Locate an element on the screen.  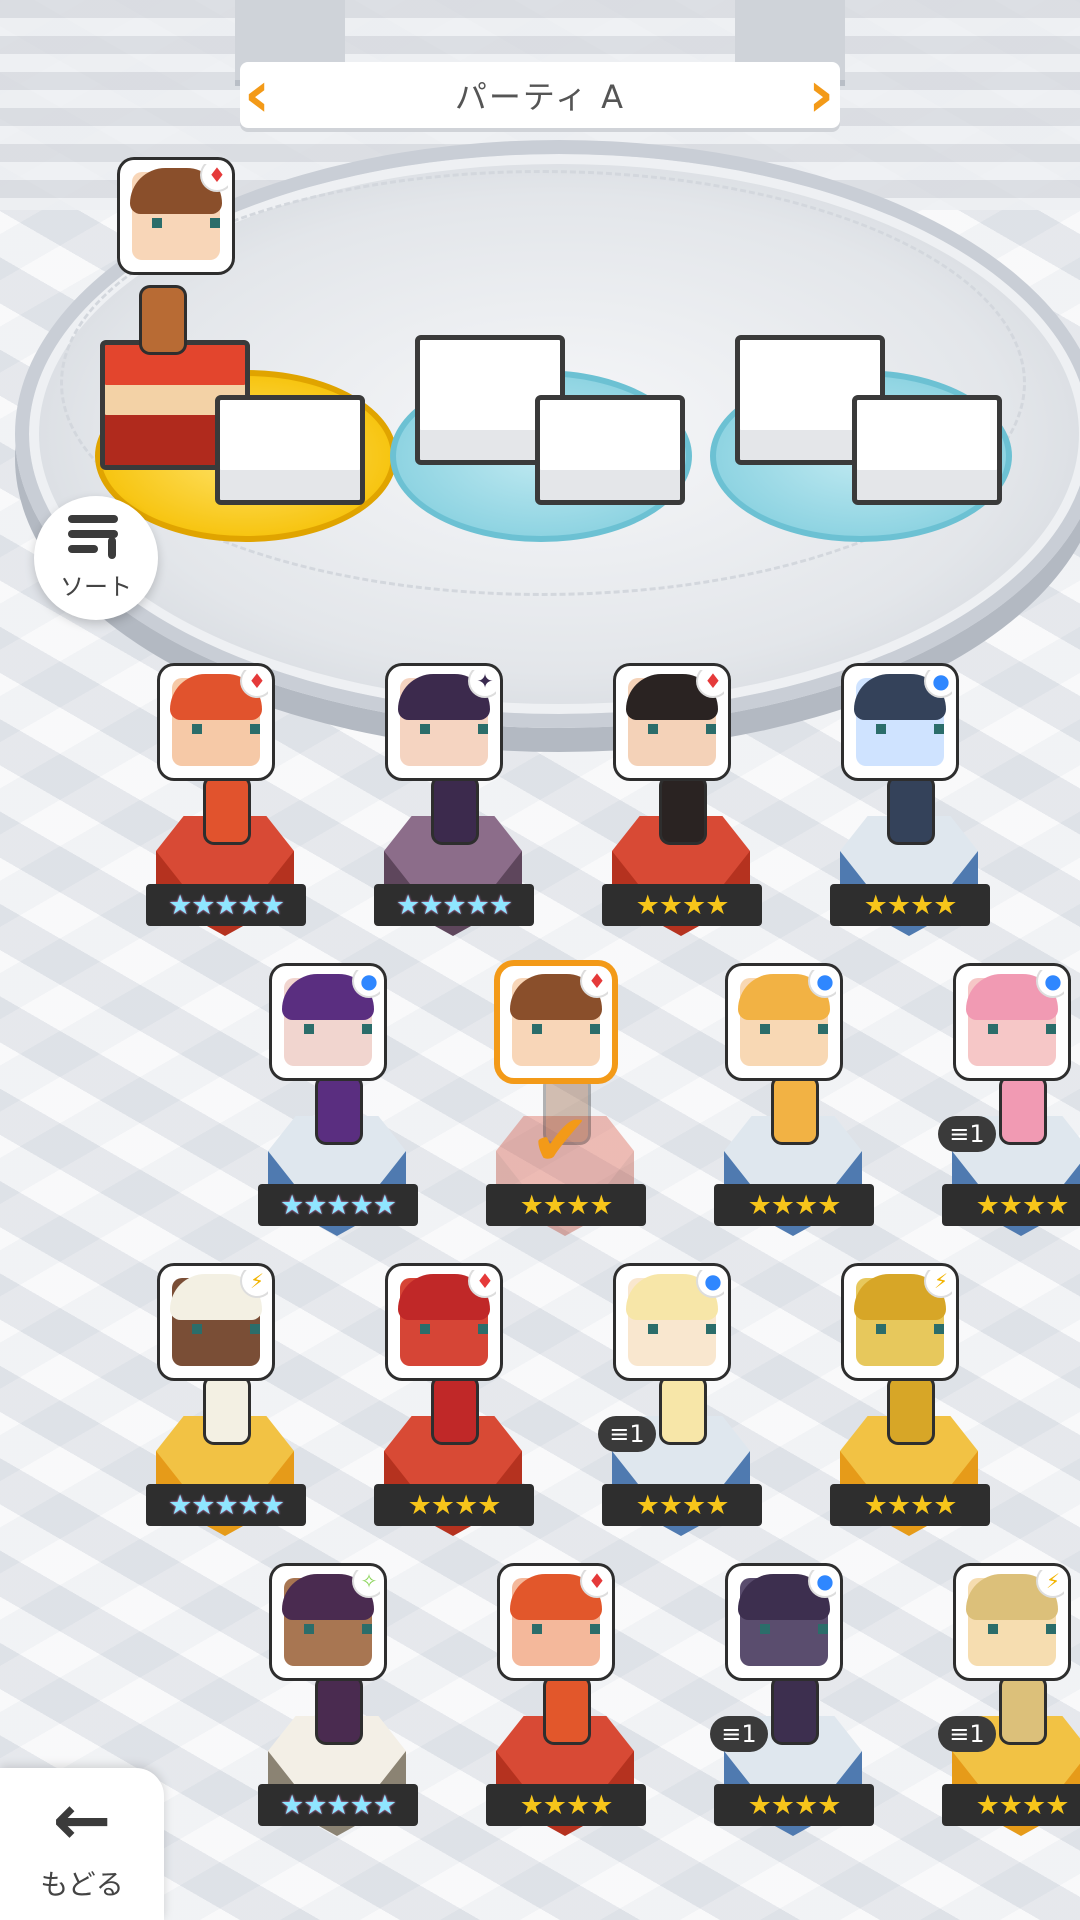
party-title-bar: パーティ A is located at coordinates (540, 95).